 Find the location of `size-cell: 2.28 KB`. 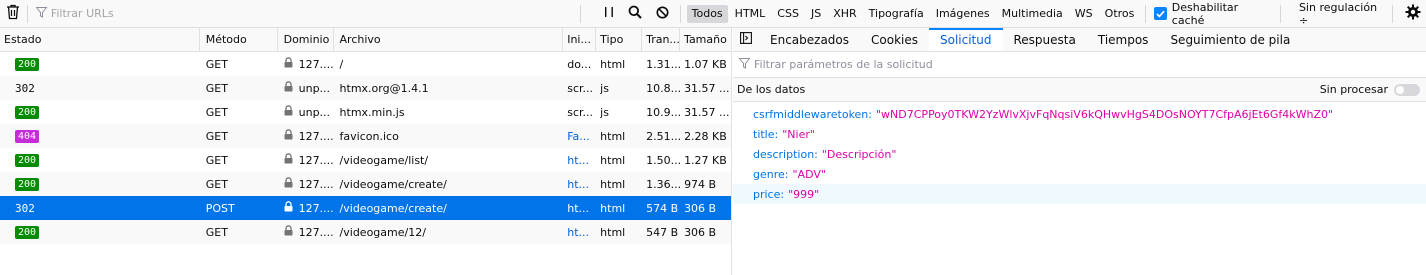

size-cell: 2.28 KB is located at coordinates (705, 136).